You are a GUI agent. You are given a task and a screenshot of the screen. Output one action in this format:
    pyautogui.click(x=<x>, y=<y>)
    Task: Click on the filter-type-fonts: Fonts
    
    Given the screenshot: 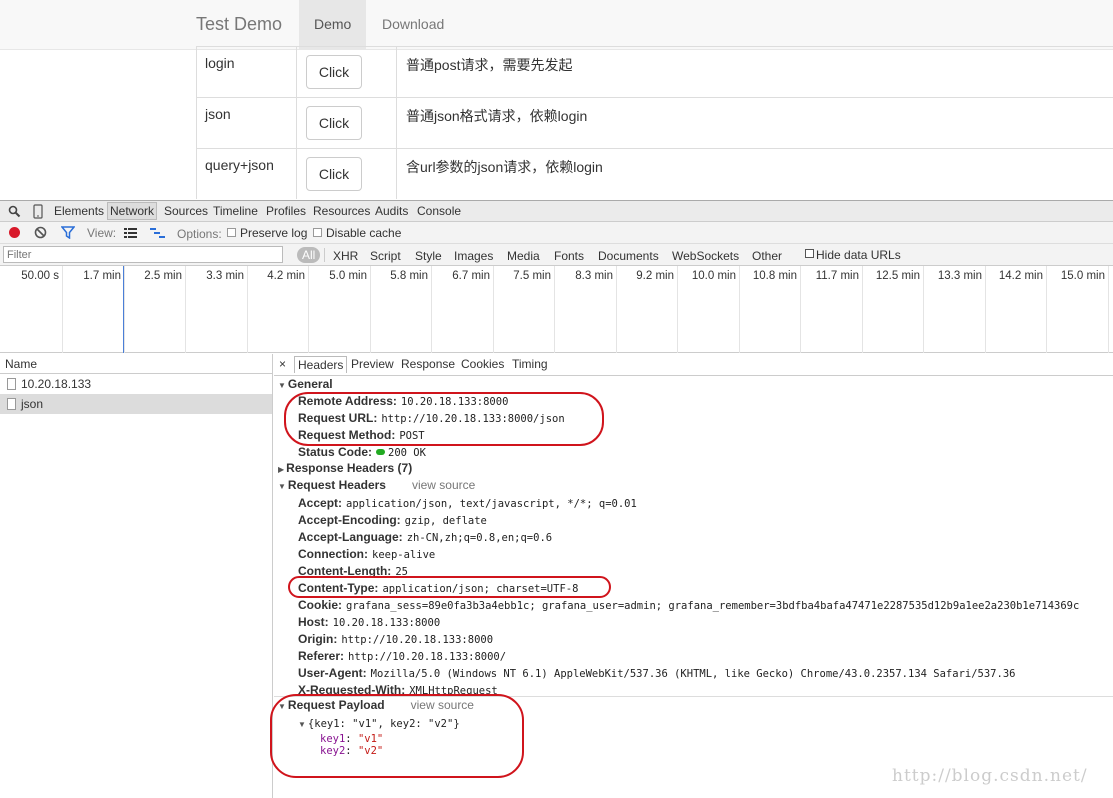 What is the action you would take?
    pyautogui.click(x=569, y=256)
    